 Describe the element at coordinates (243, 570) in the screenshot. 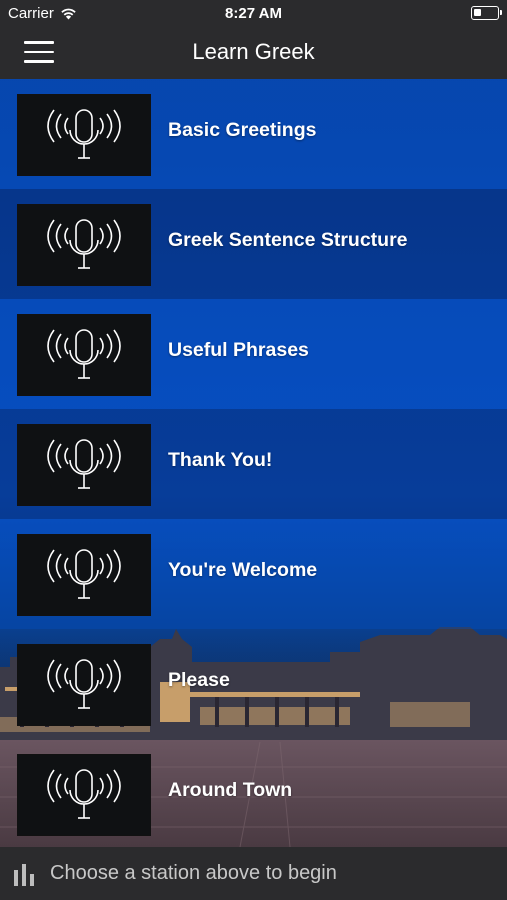

I see `lesson-title: You're Welcome` at that location.